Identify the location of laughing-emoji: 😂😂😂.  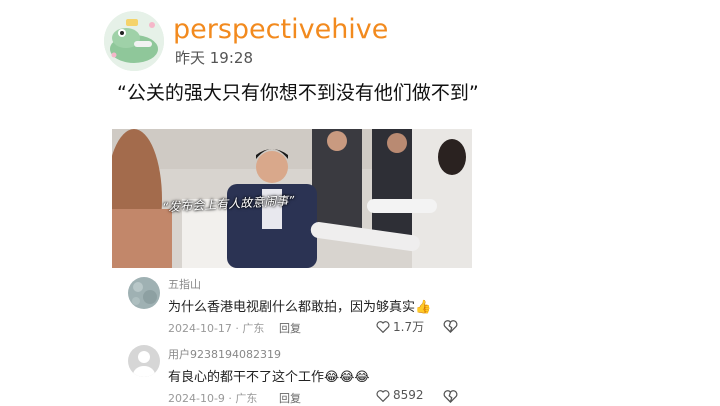
(347, 377).